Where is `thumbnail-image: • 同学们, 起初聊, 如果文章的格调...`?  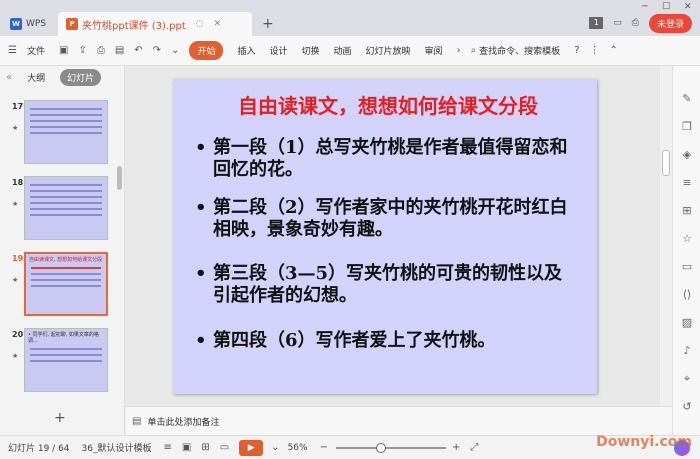 thumbnail-image: • 同学们, 起初聊, 如果文章的格调... is located at coordinates (66, 360).